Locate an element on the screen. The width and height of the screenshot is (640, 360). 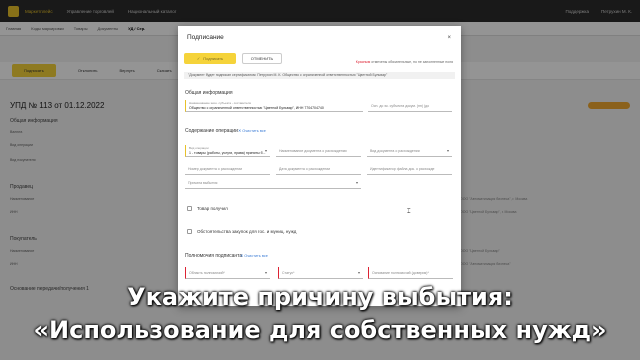
discrepancy-doc-date-field: Дата документа о расхождении is located at coordinates (318, 169).